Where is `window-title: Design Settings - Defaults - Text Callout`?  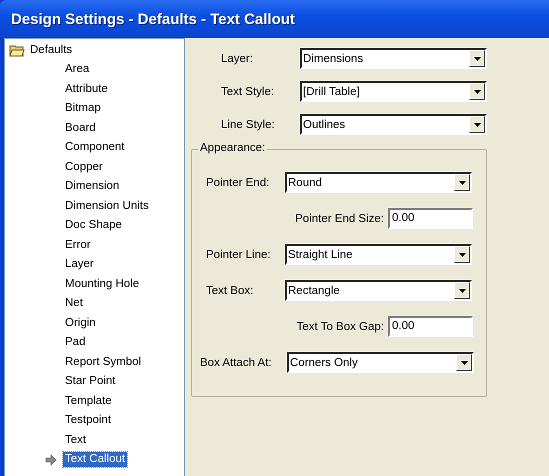 window-title: Design Settings - Defaults - Text Callout is located at coordinates (153, 19).